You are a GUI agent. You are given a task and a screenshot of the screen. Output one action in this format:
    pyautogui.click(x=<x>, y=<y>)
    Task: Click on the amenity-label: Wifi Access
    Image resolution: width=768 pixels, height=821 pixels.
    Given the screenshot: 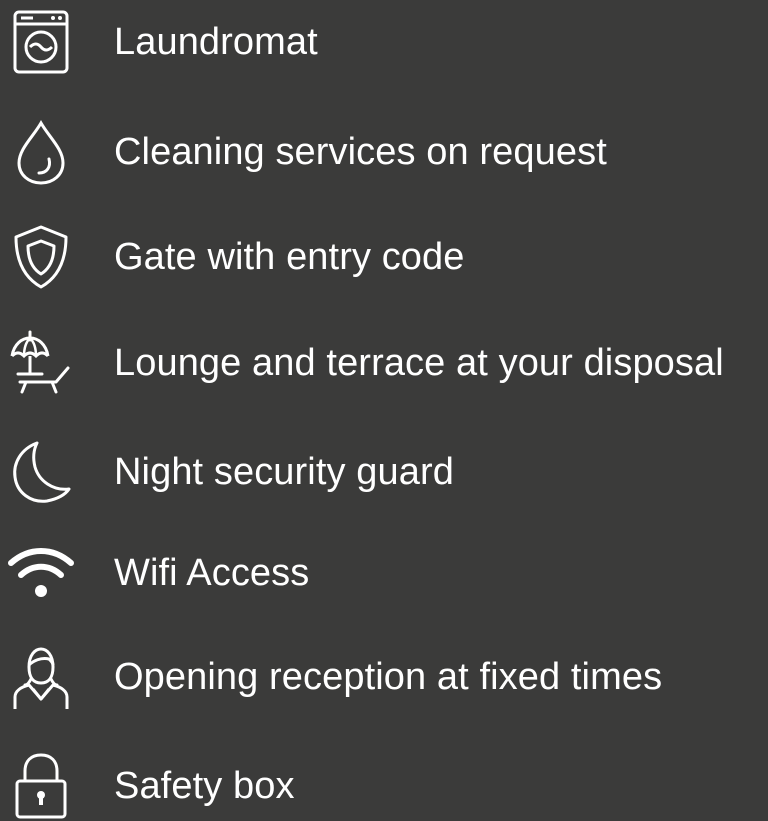 What is the action you would take?
    pyautogui.click(x=212, y=573)
    